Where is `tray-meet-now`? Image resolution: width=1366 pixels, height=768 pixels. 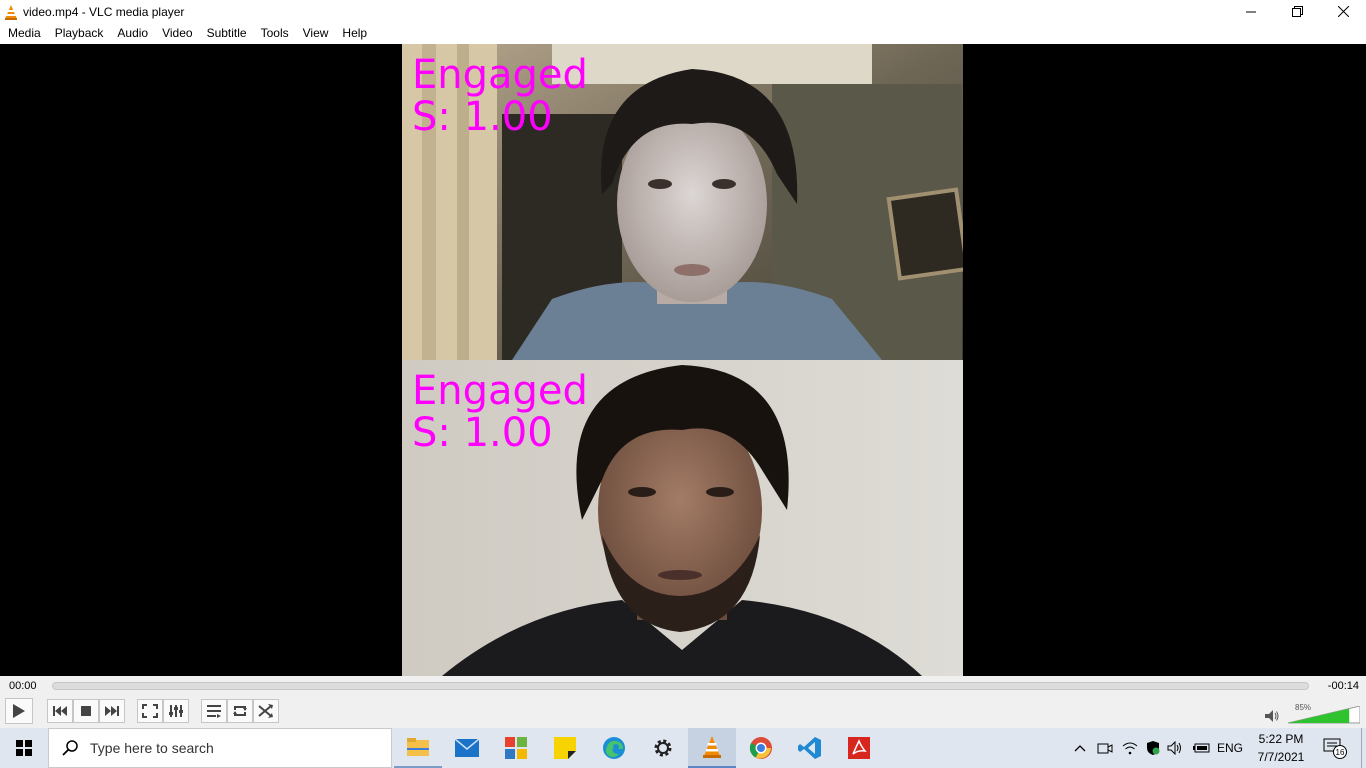
tray-meet-now is located at coordinates (1105, 748).